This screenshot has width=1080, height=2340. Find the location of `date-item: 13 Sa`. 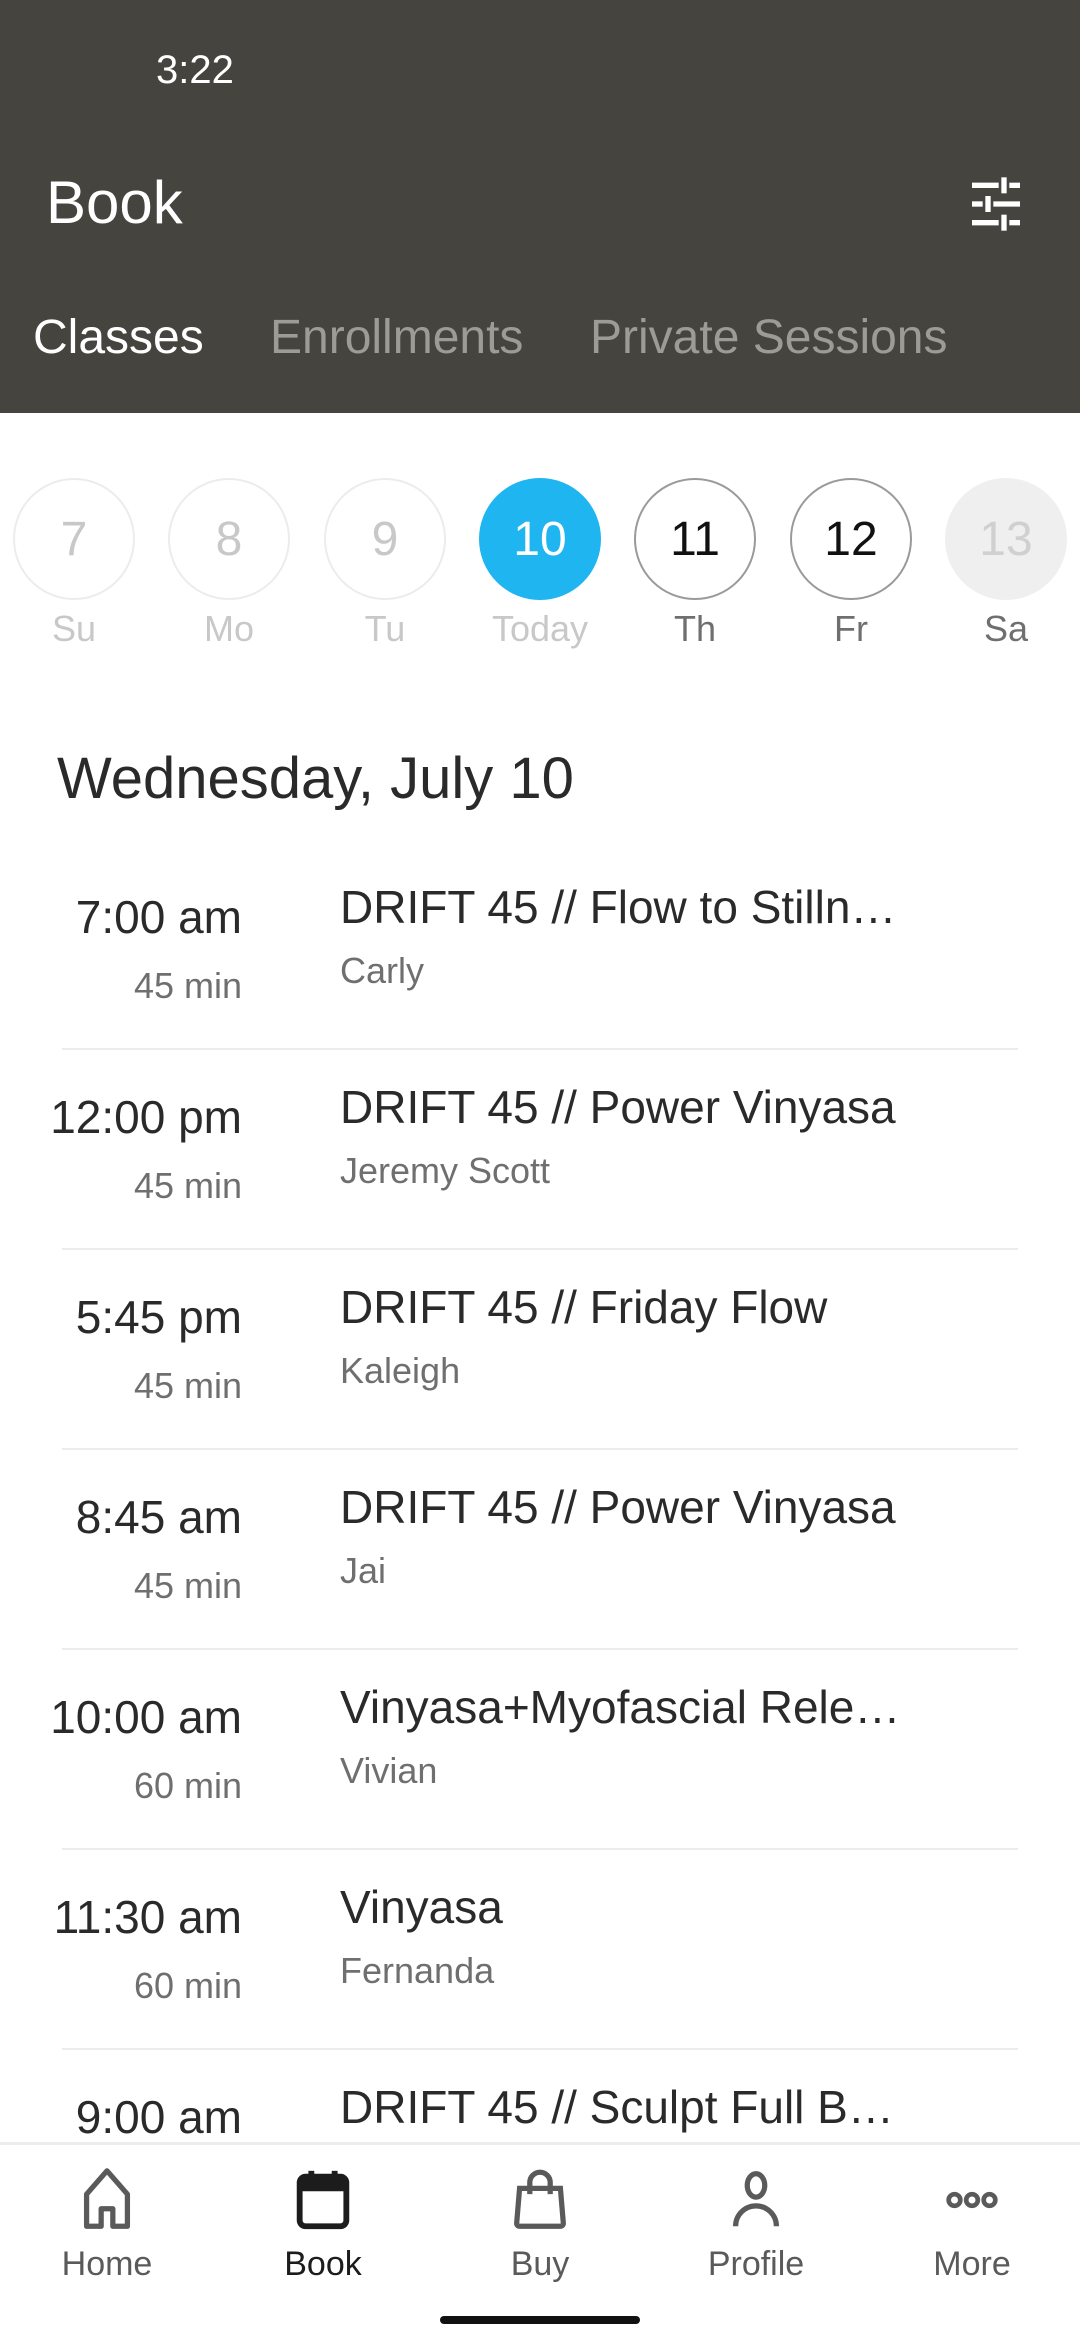

date-item: 13 Sa is located at coordinates (1006, 564).